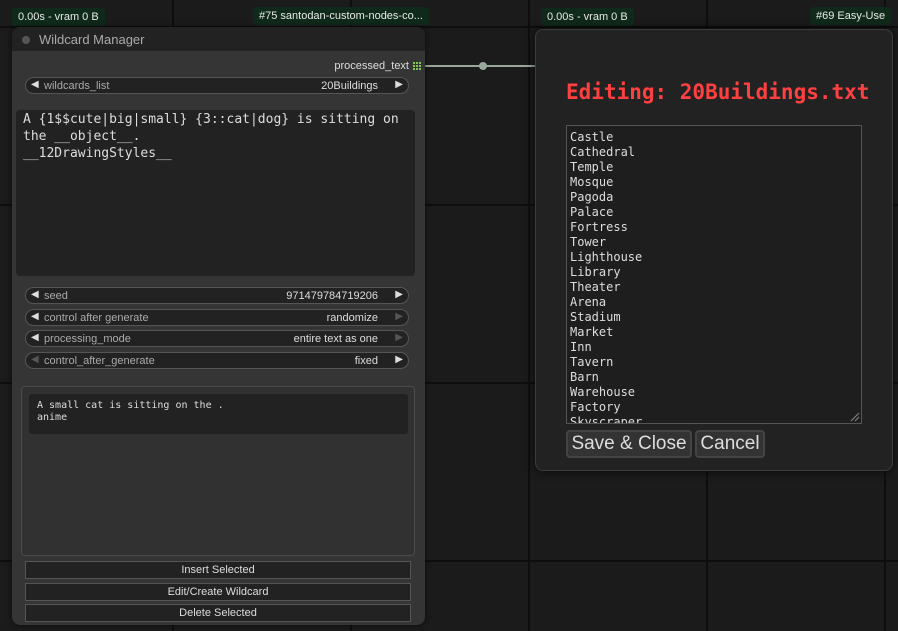 The height and width of the screenshot is (631, 898). What do you see at coordinates (58, 17) in the screenshot?
I see `execution-time-badge-left: 0.00s - vram 0 B` at bounding box center [58, 17].